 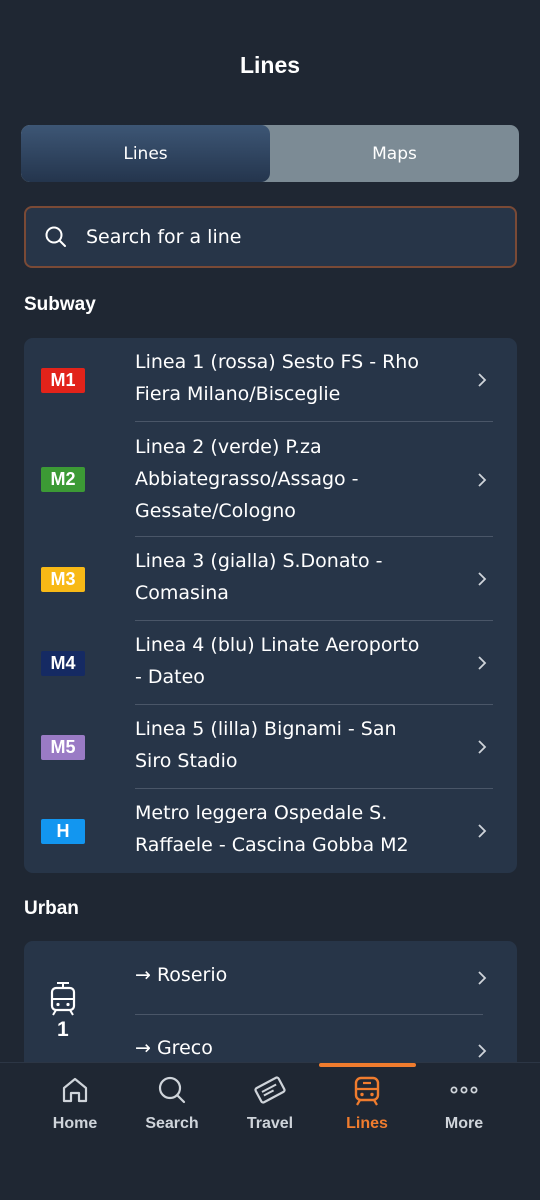 What do you see at coordinates (367, 1123) in the screenshot?
I see `nav-lines-label: Lines` at bounding box center [367, 1123].